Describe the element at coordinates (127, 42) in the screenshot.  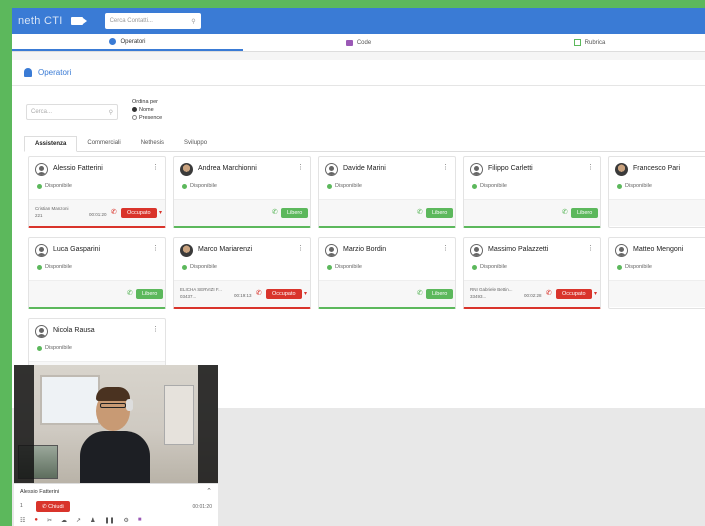
I see `tab-operatori: Operatori` at that location.